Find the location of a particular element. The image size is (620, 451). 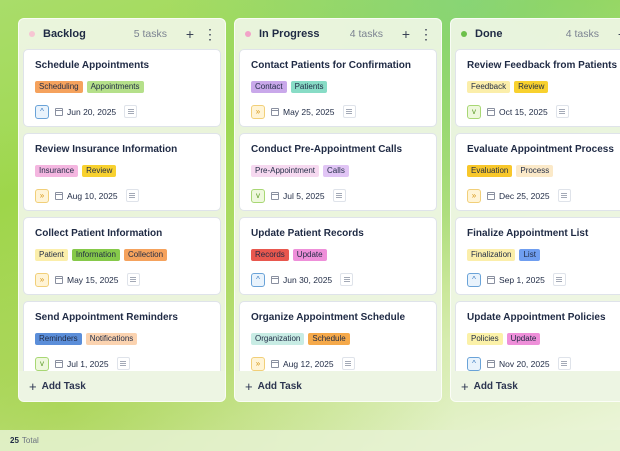

due-date: Sep 1, 2025 is located at coordinates (516, 280).